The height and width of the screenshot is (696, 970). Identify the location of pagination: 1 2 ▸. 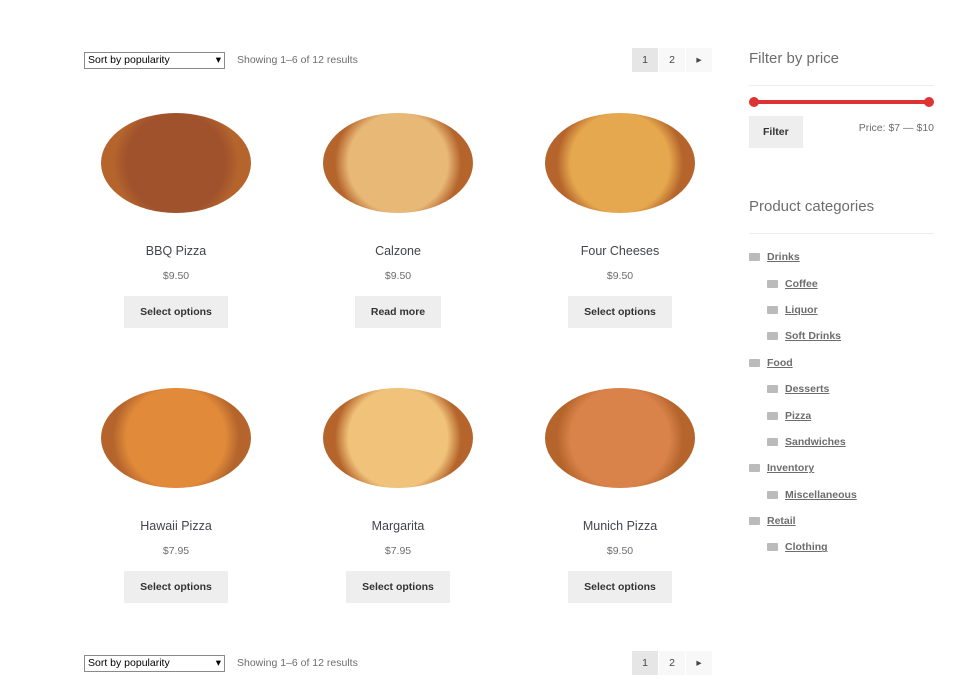
(671, 60).